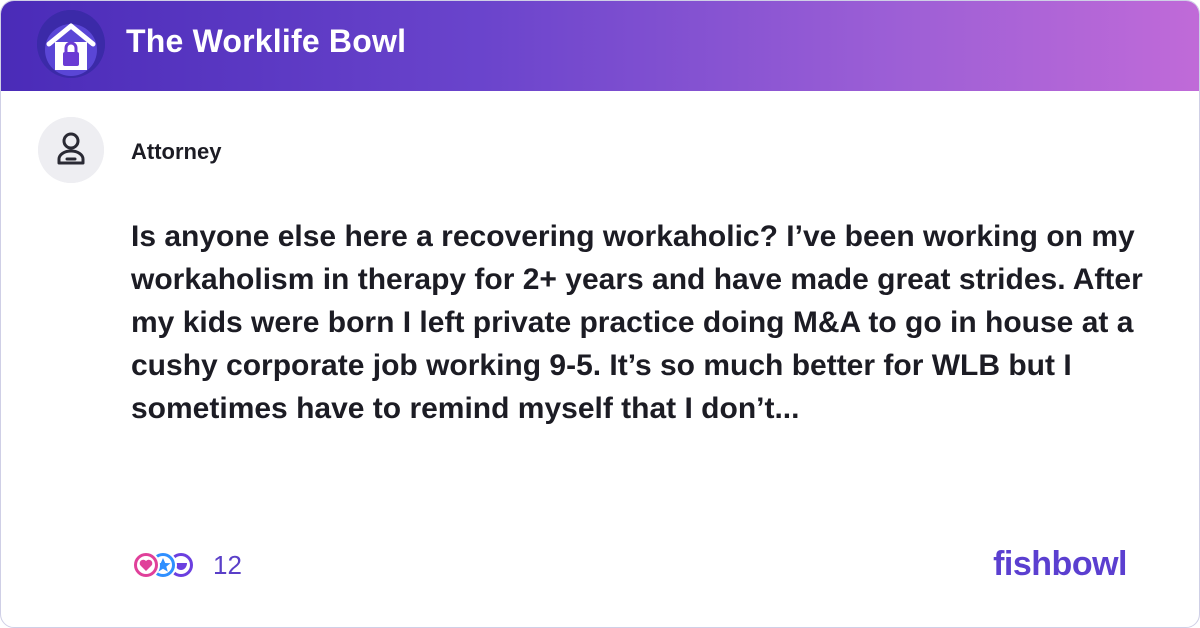  What do you see at coordinates (266, 41) in the screenshot?
I see `bowl-name: The Worklife Bowl` at bounding box center [266, 41].